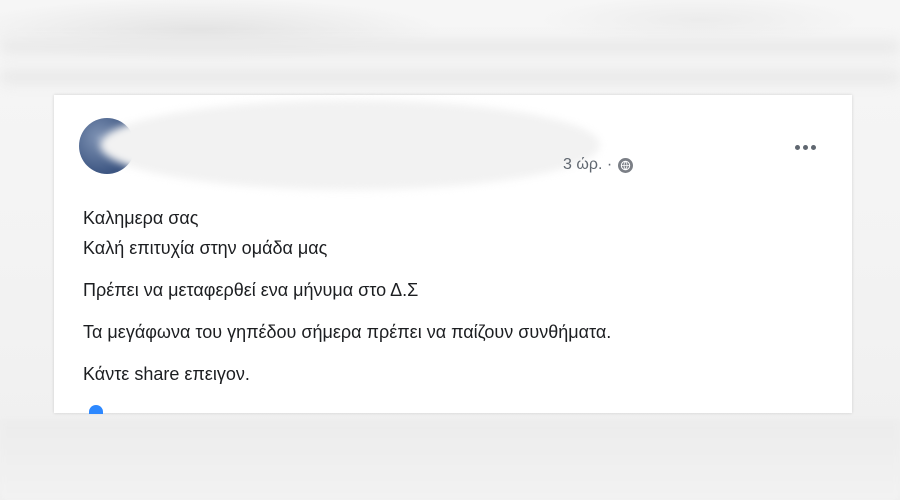  Describe the element at coordinates (166, 374) in the screenshot. I see `post-line: Κάντε share επειγον.` at that location.